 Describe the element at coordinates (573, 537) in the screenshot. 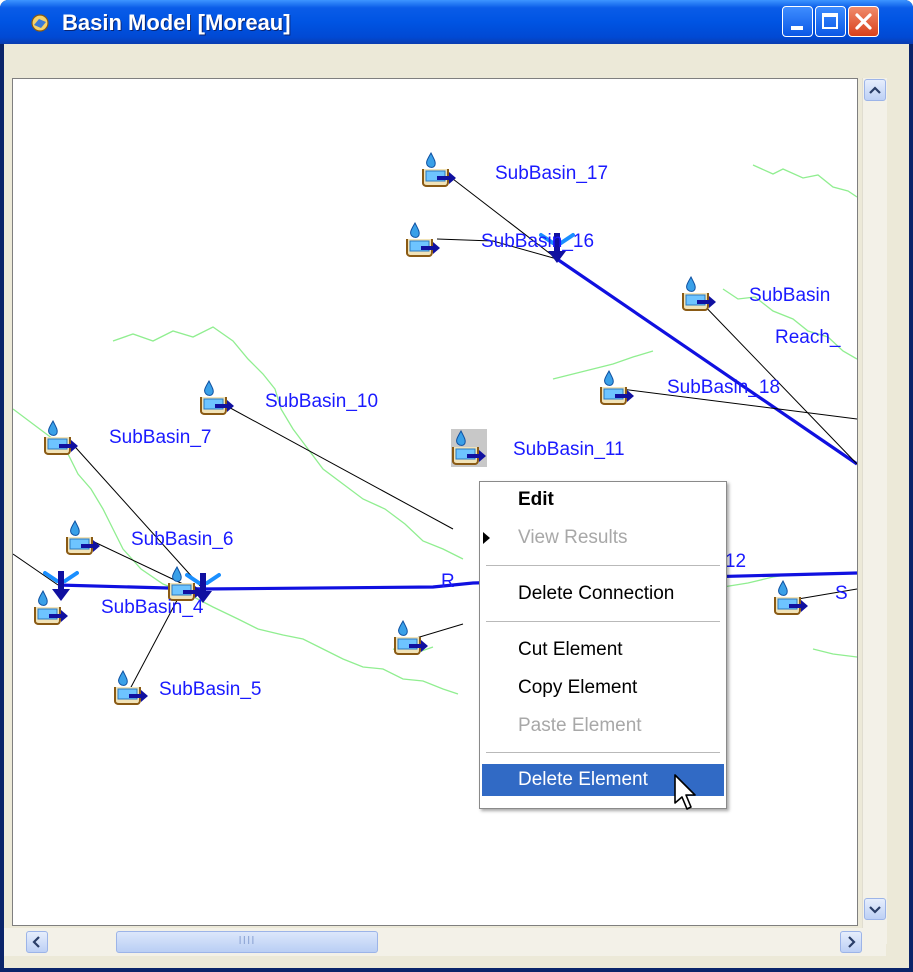

I see `menu-item-view-results-label: View Results` at that location.